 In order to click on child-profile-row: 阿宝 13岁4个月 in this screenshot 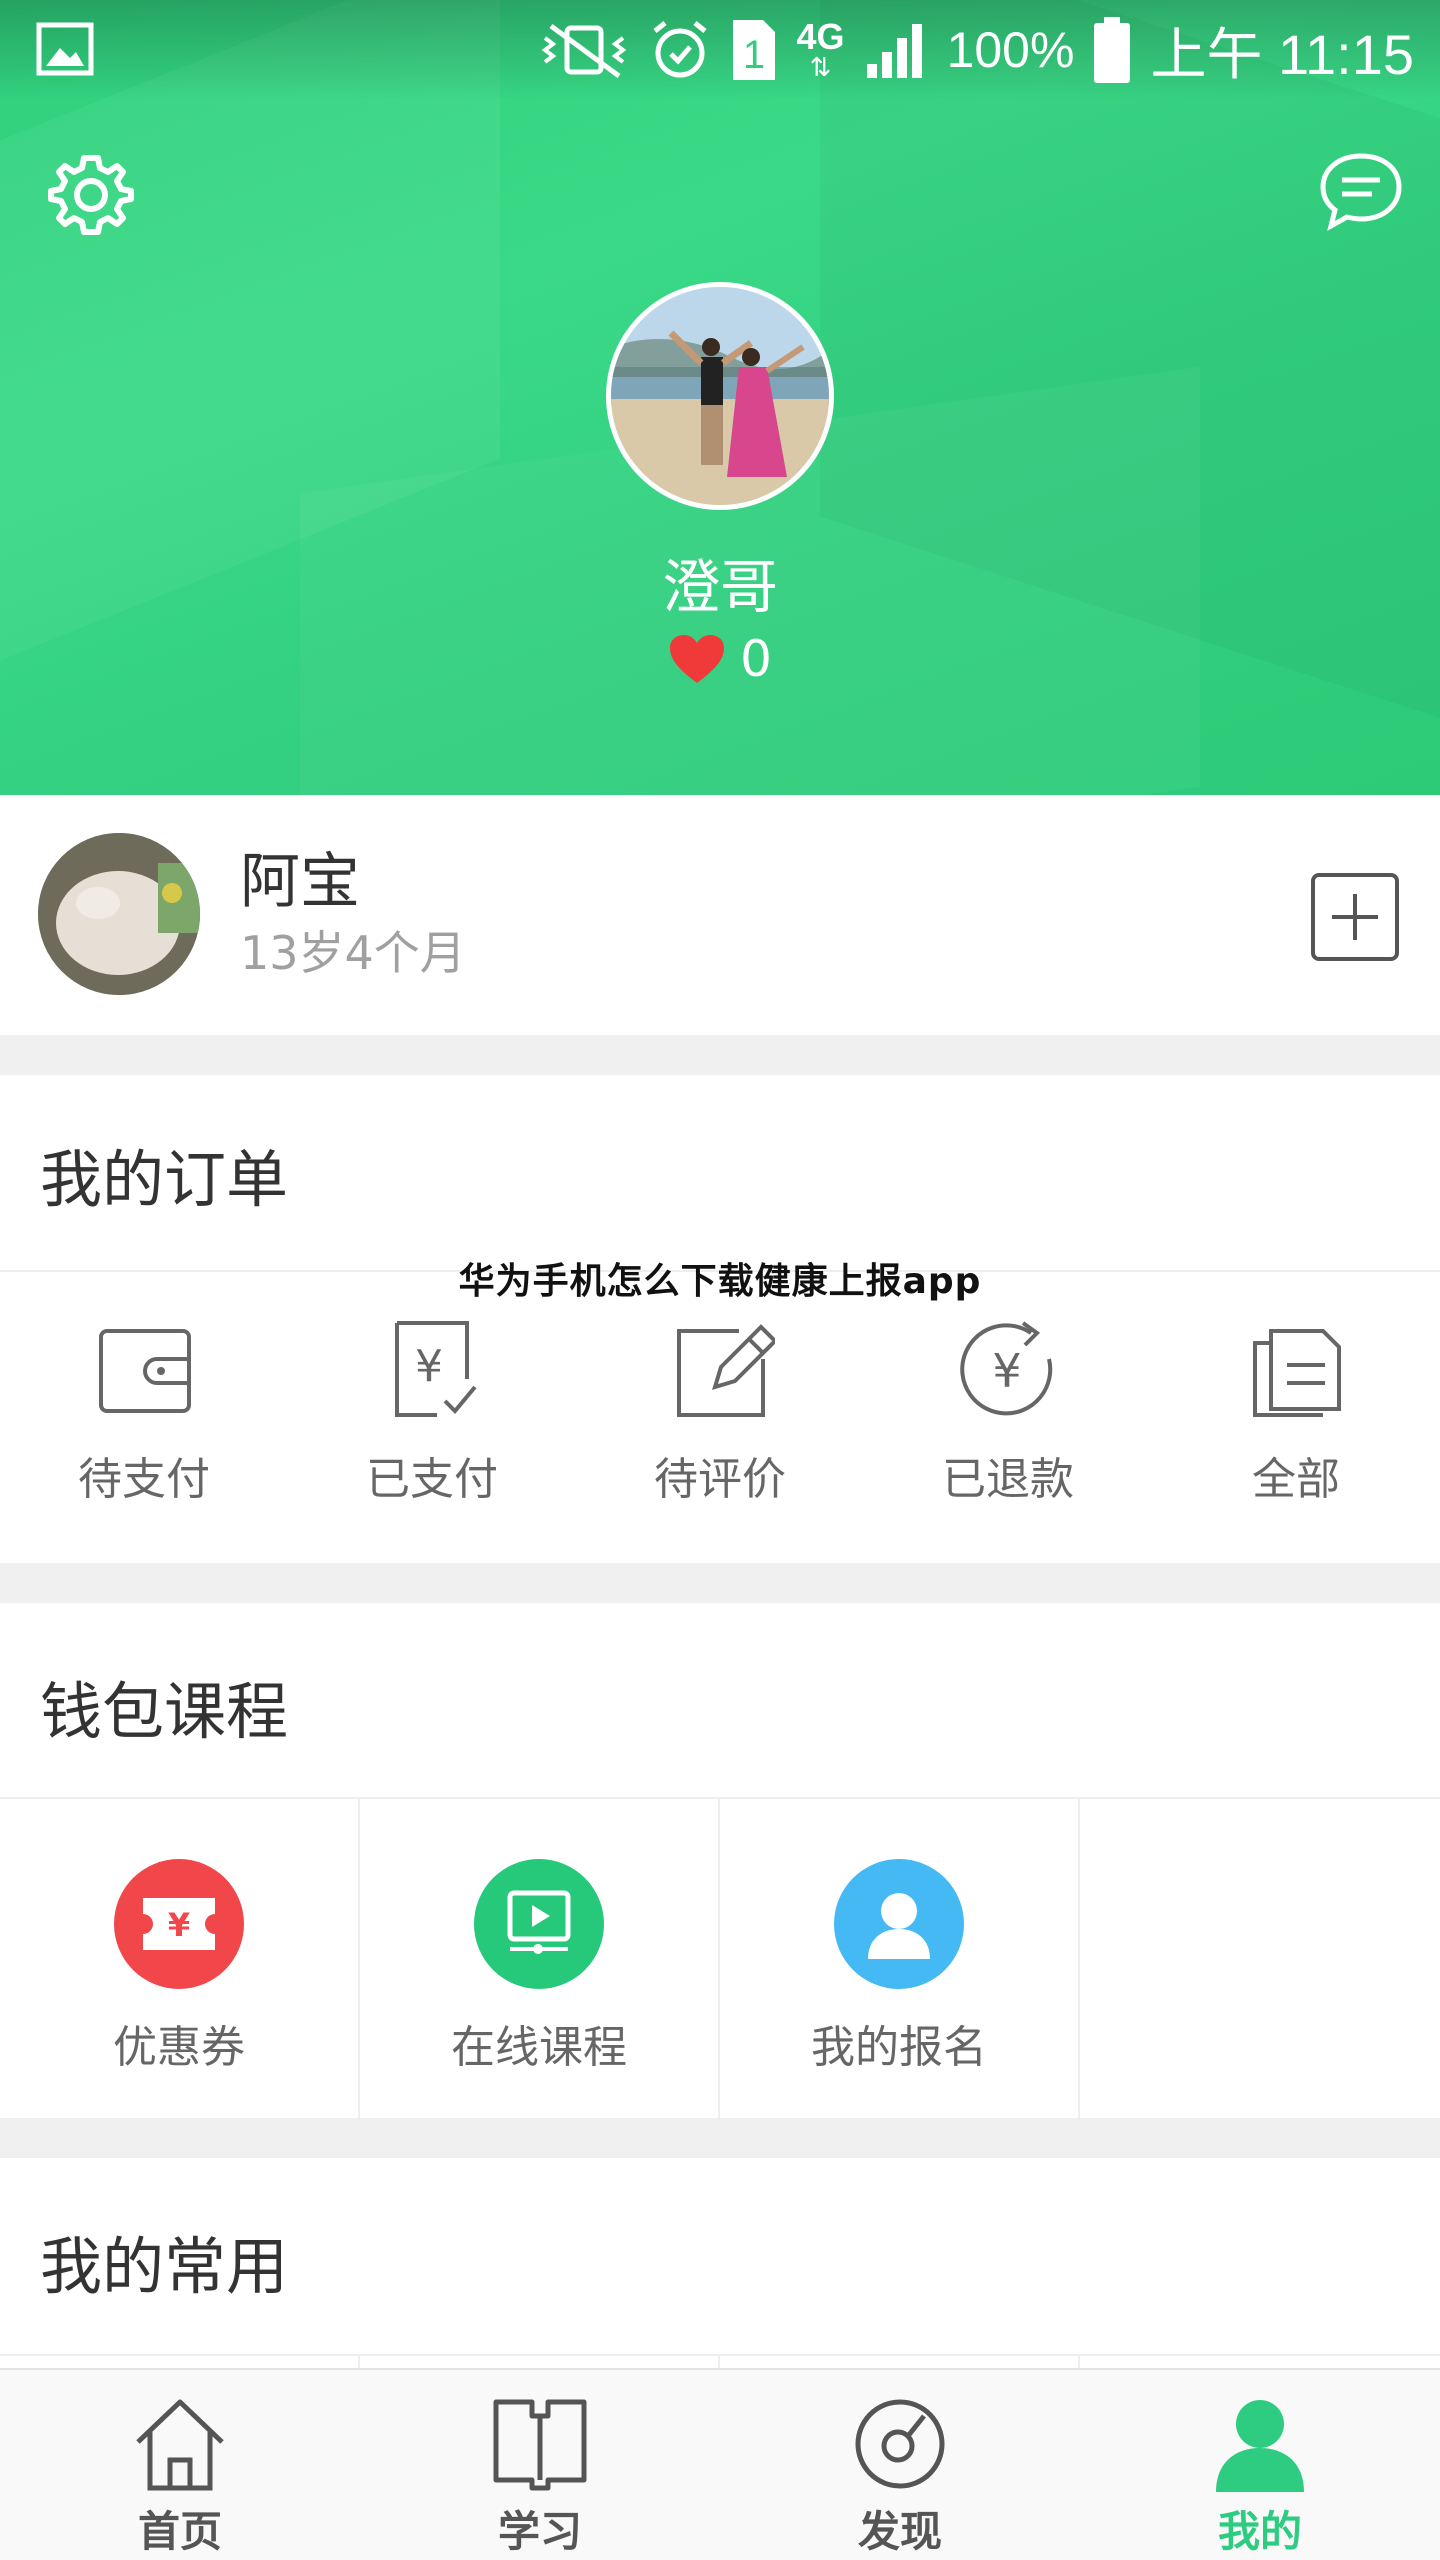, I will do `click(720, 915)`.